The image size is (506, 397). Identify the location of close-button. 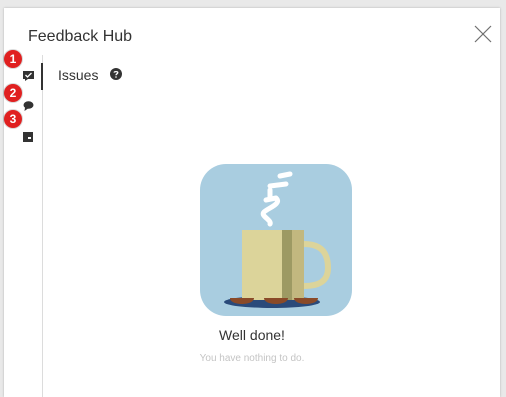
(483, 34).